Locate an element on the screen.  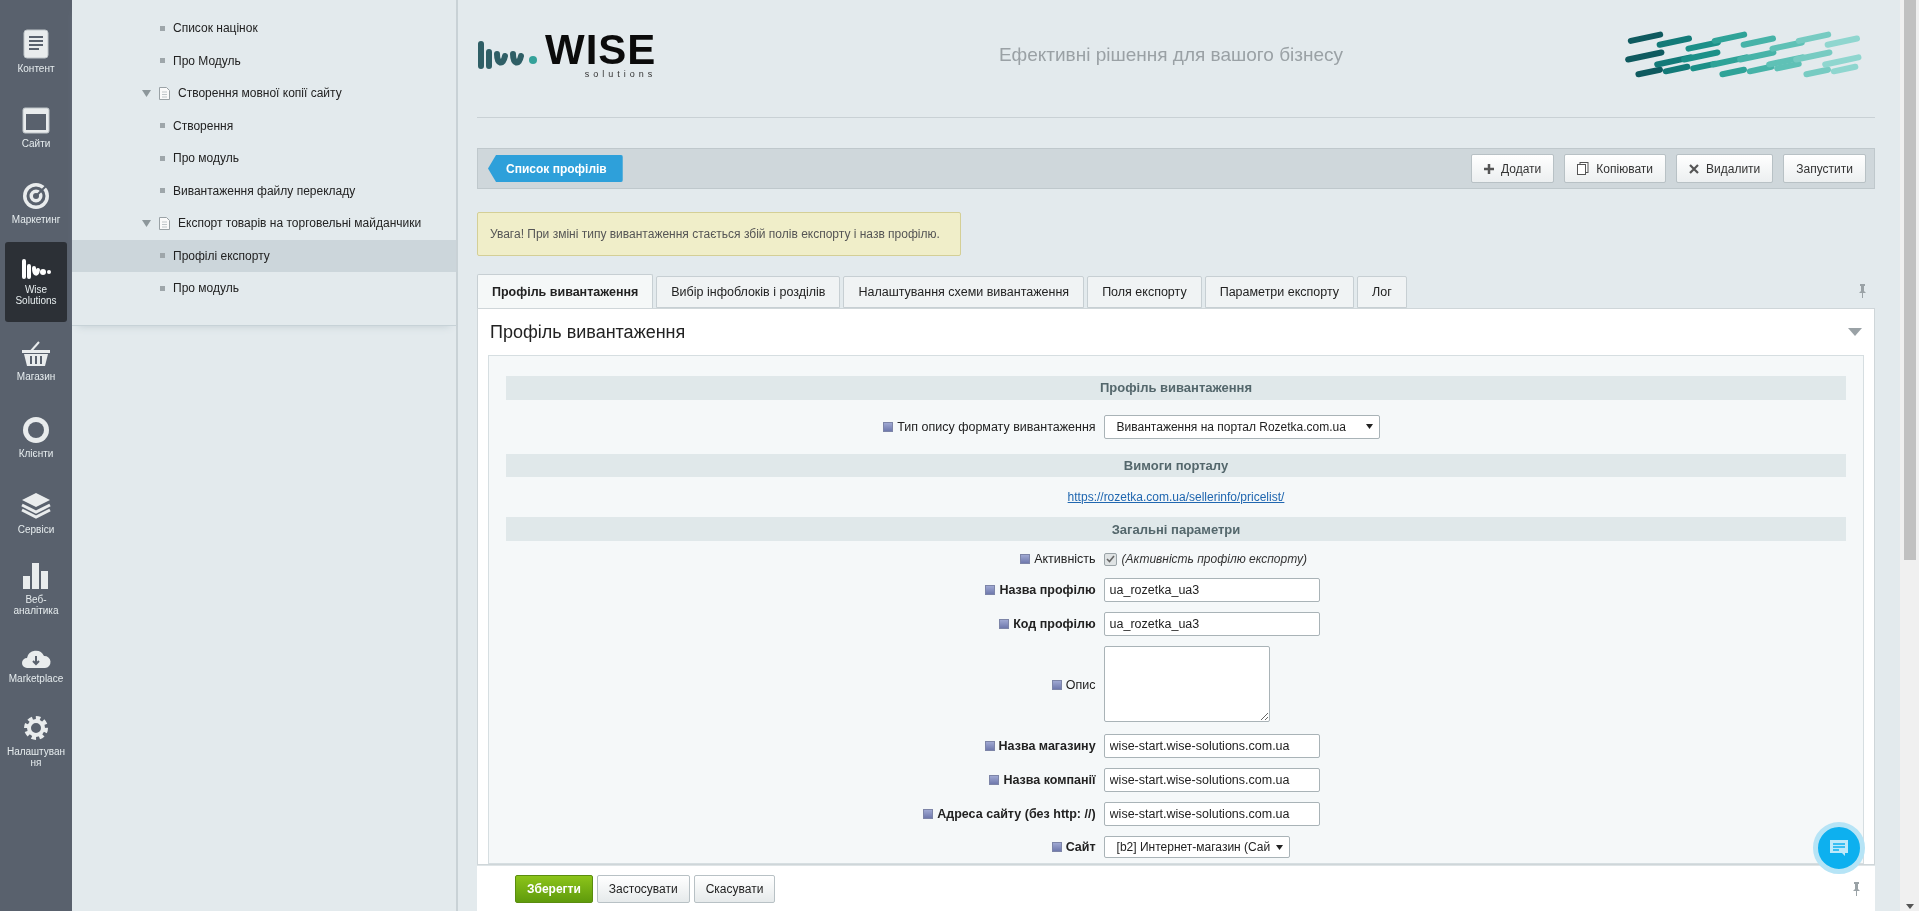
bar-chart-icon is located at coordinates (36, 576).